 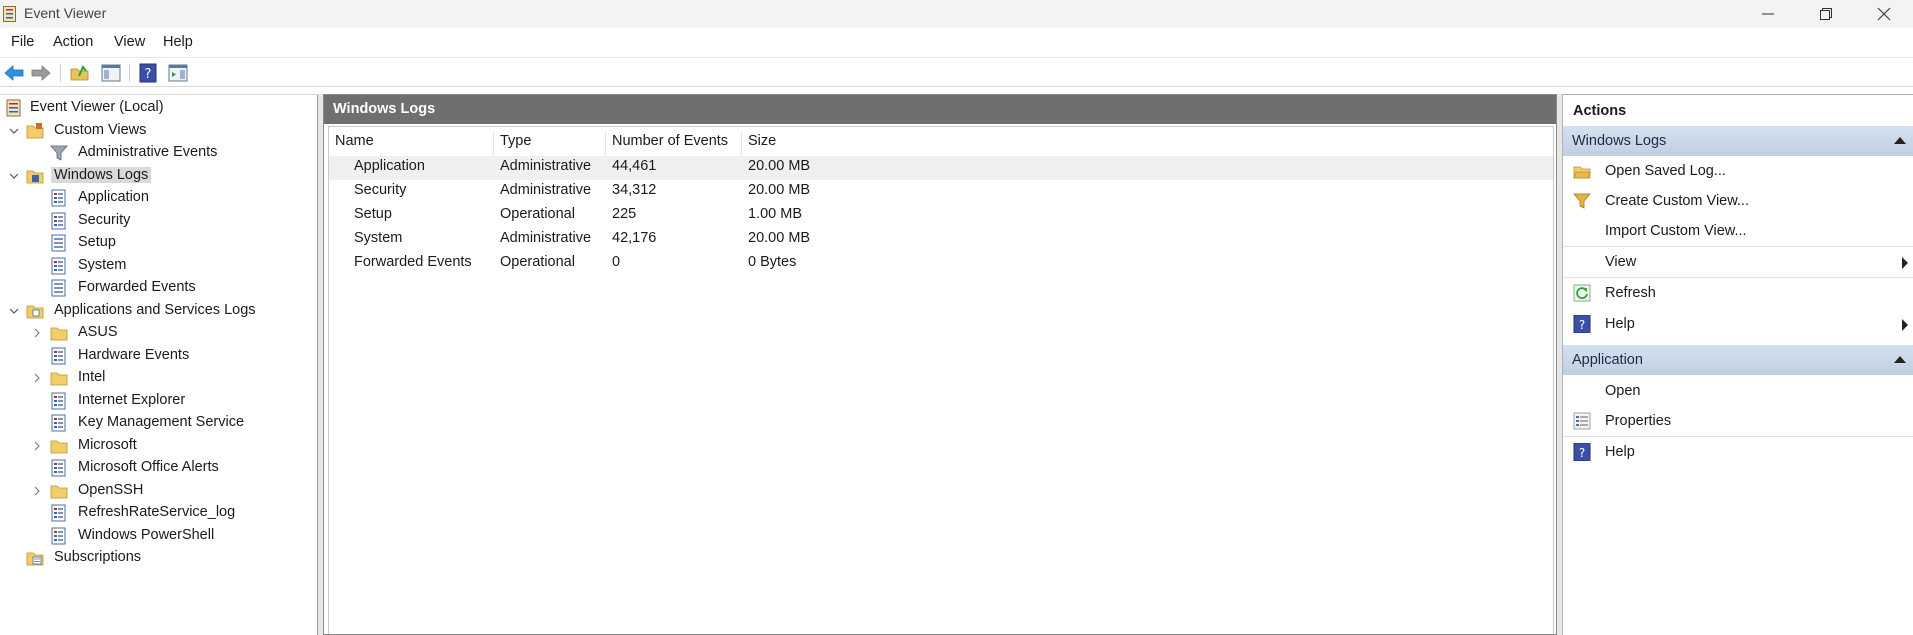 I want to click on table-row: Forwarded Events Operational 0 0 Bytes, so click(x=941, y=264).